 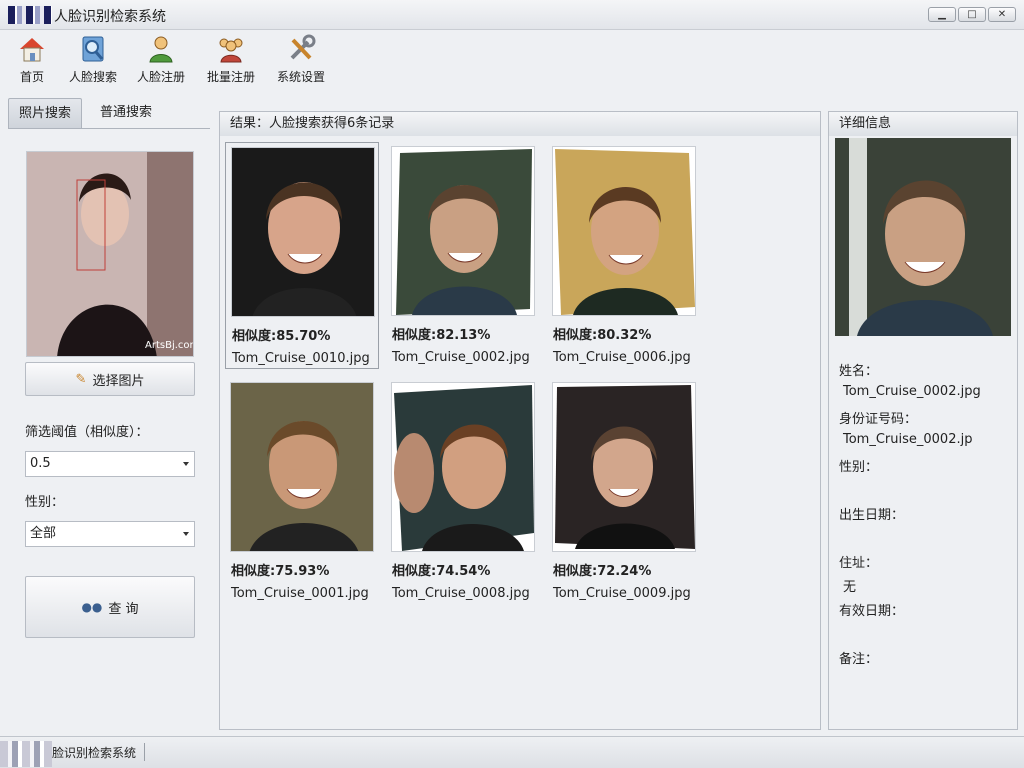 I want to click on toolbar-face-search: 人脸搜索, so click(x=93, y=62).